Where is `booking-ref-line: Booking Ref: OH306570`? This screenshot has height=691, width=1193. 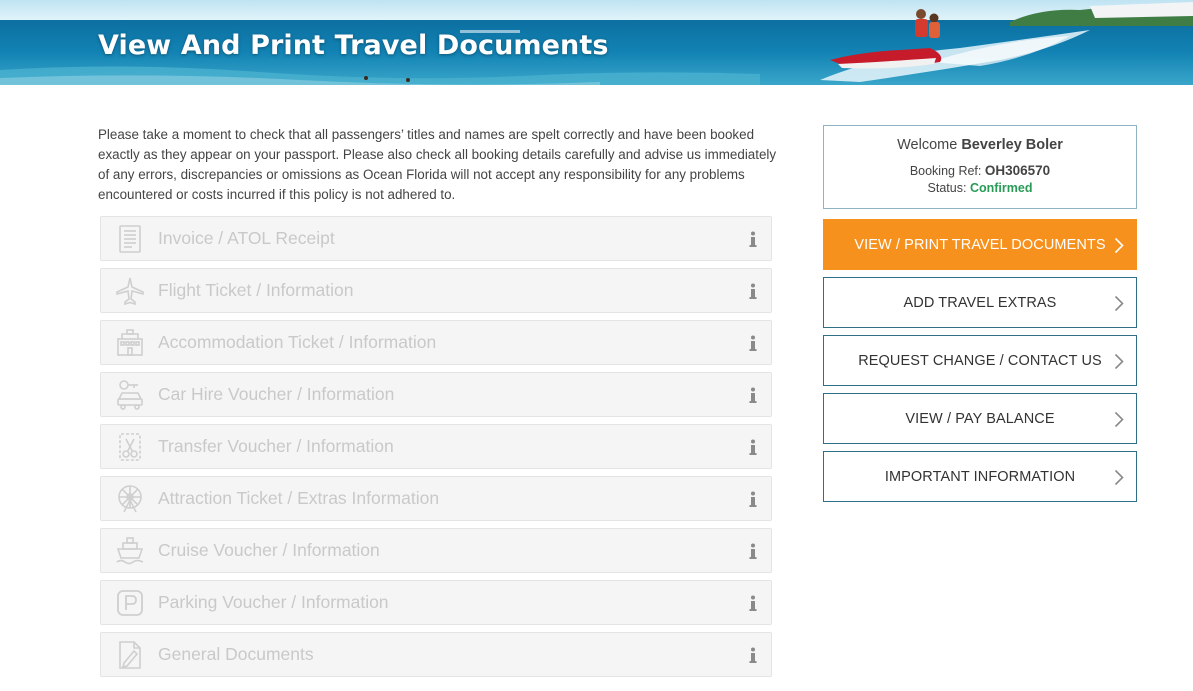
booking-ref-line: Booking Ref: OH306570 is located at coordinates (980, 170).